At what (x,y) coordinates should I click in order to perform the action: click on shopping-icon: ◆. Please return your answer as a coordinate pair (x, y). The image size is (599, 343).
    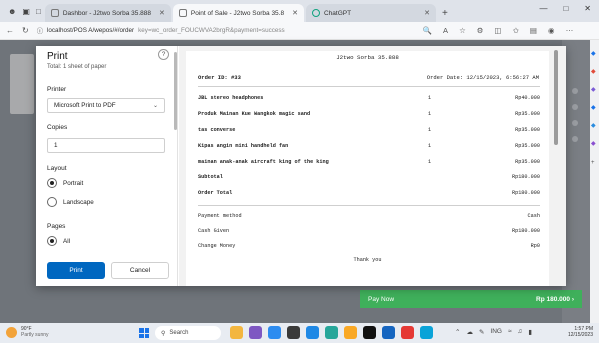
    Looking at the image, I should click on (593, 71).